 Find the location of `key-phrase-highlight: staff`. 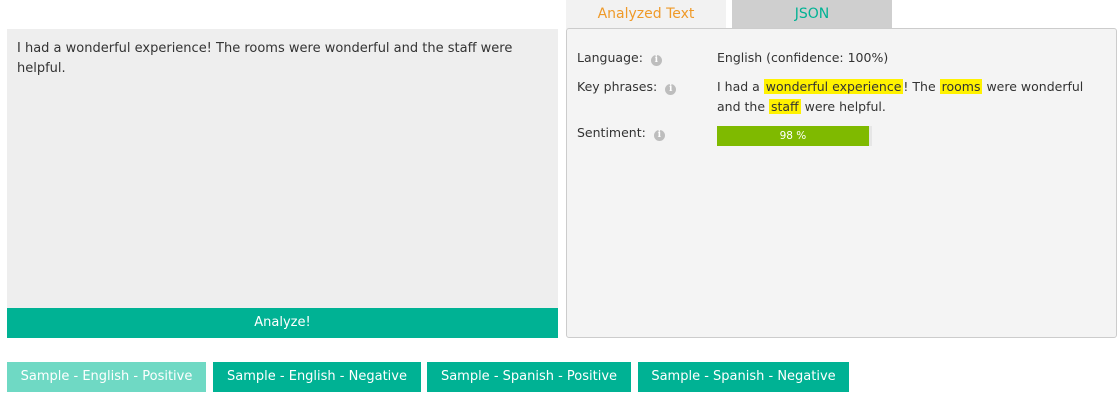

key-phrase-highlight: staff is located at coordinates (784, 106).